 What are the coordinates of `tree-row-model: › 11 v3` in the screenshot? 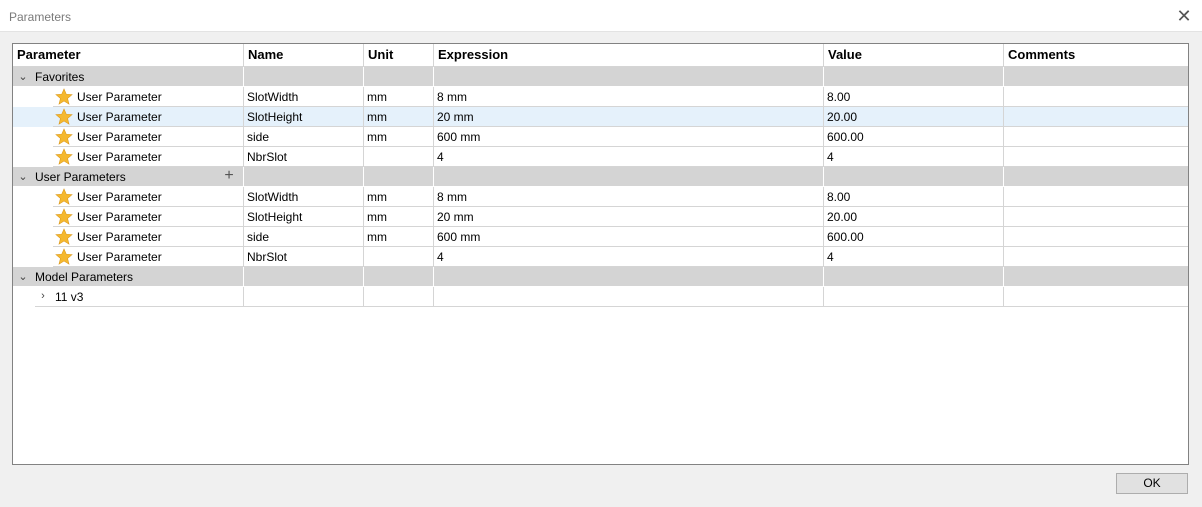 It's located at (600, 297).